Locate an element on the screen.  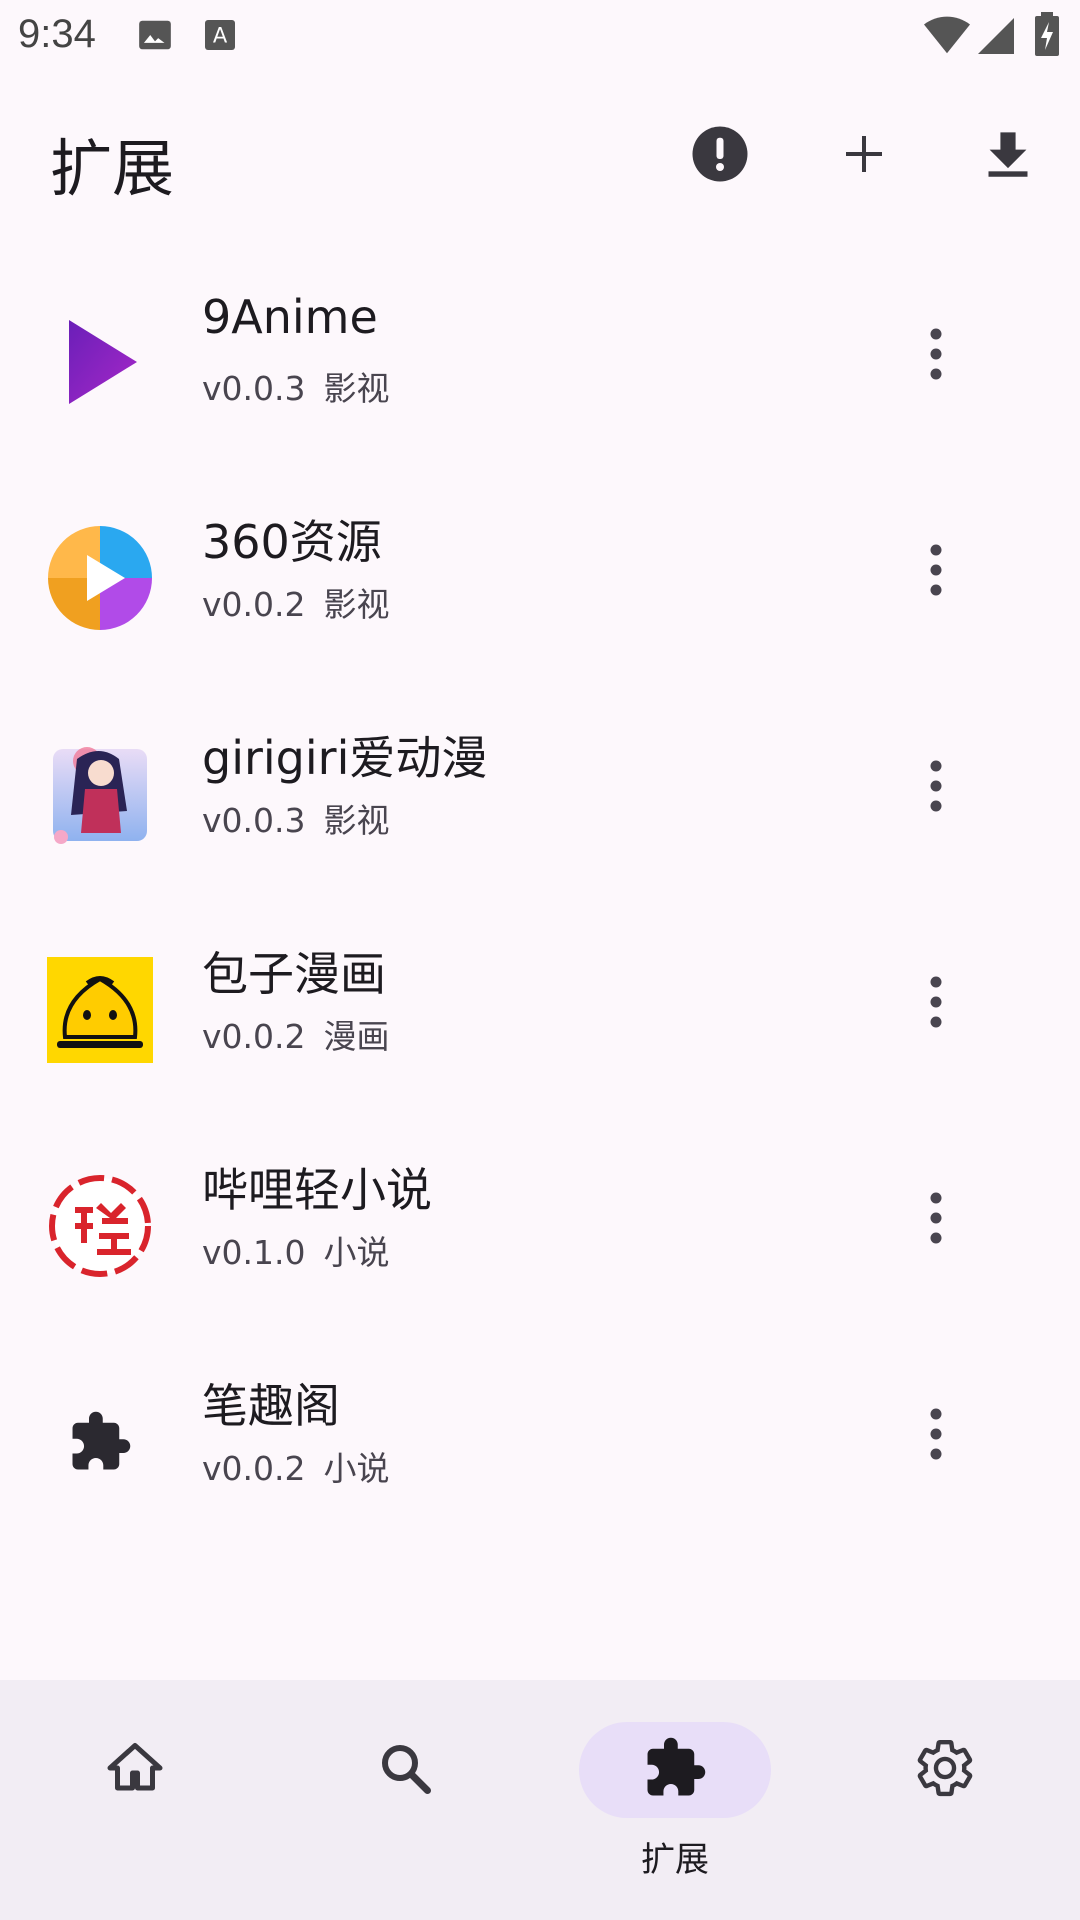
nav-indicator-active is located at coordinates (675, 1770).